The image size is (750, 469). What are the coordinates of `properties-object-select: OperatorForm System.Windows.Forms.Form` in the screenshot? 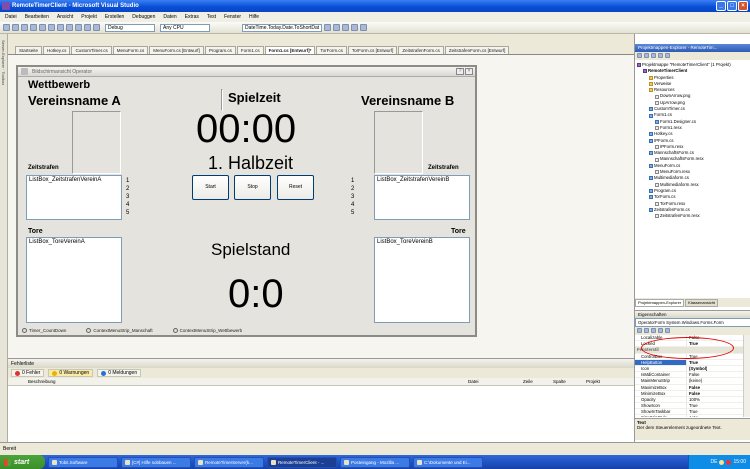 It's located at (692, 322).